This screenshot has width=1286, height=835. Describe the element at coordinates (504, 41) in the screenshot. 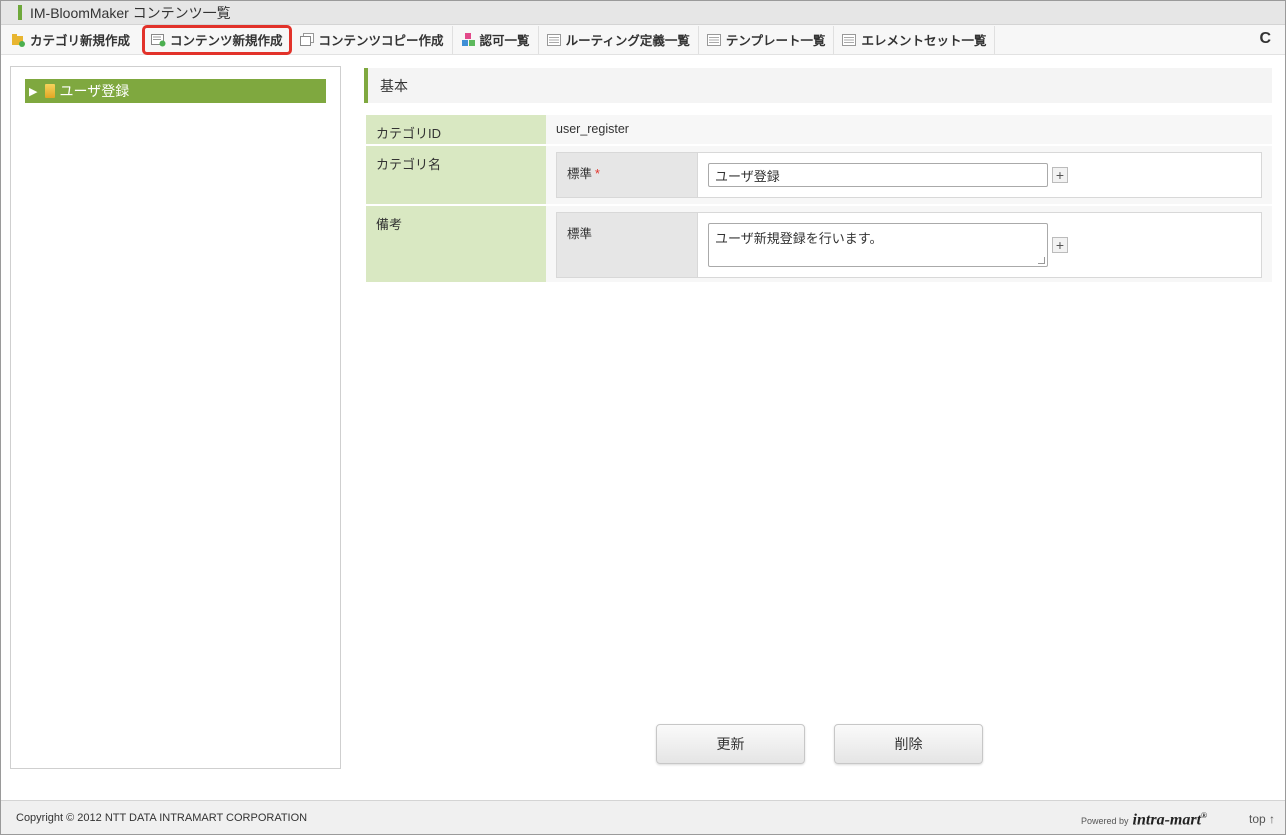

I see `authorization-list-label: 認可一覧` at that location.